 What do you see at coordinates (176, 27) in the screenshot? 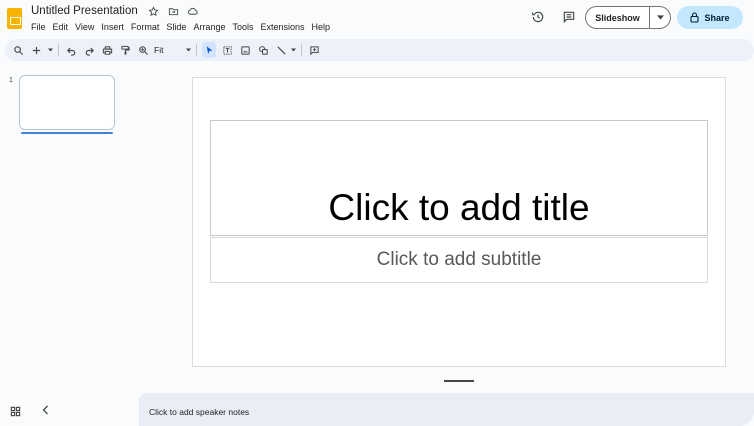
I see `menu-slide: Slide` at bounding box center [176, 27].